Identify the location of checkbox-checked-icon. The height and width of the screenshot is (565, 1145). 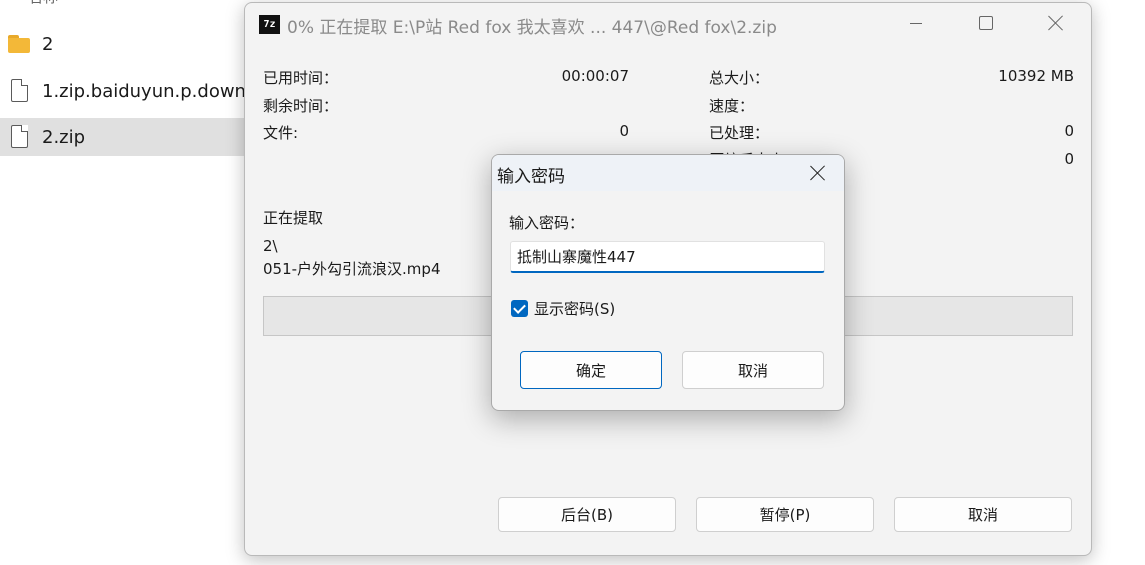
(519, 308).